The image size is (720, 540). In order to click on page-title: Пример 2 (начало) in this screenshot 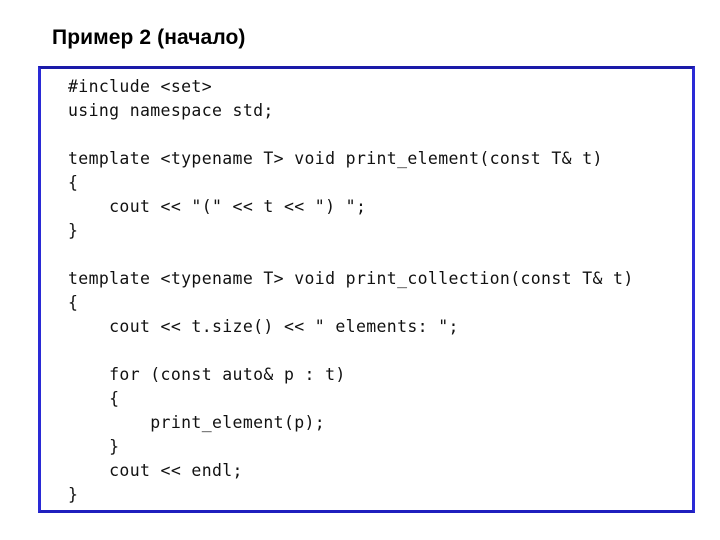, I will do `click(149, 37)`.